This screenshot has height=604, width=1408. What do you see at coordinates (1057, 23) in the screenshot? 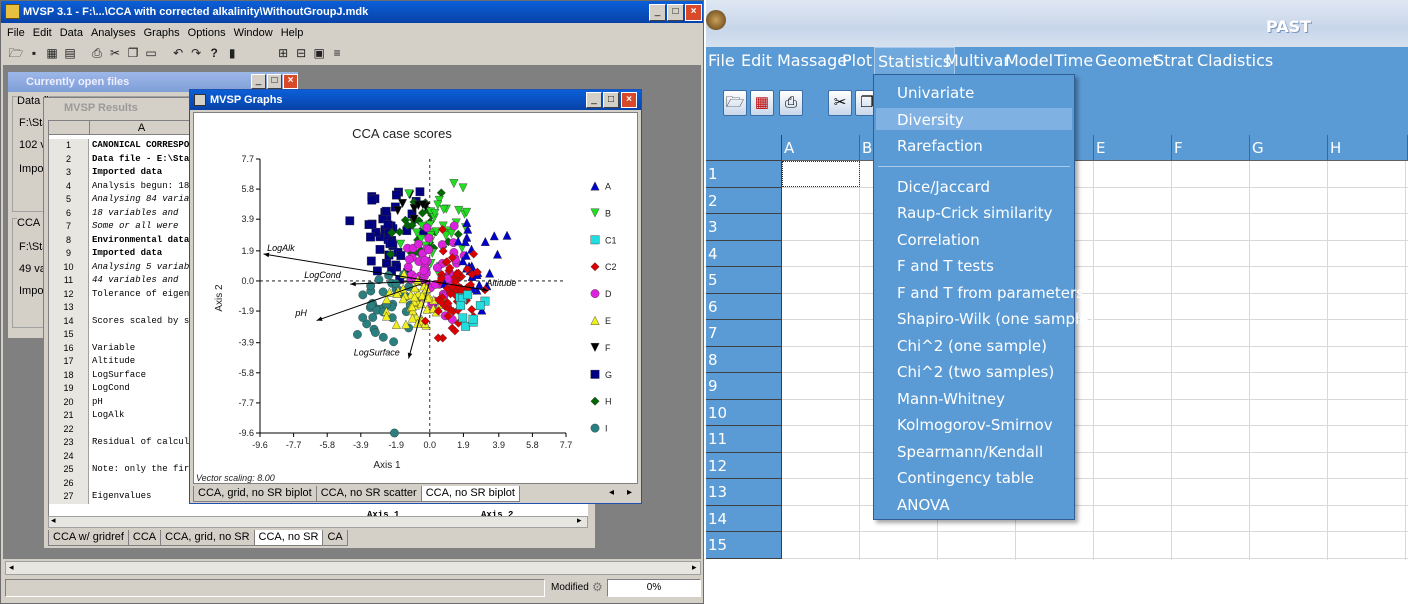
I see `past-title-bar: PAST` at bounding box center [1057, 23].